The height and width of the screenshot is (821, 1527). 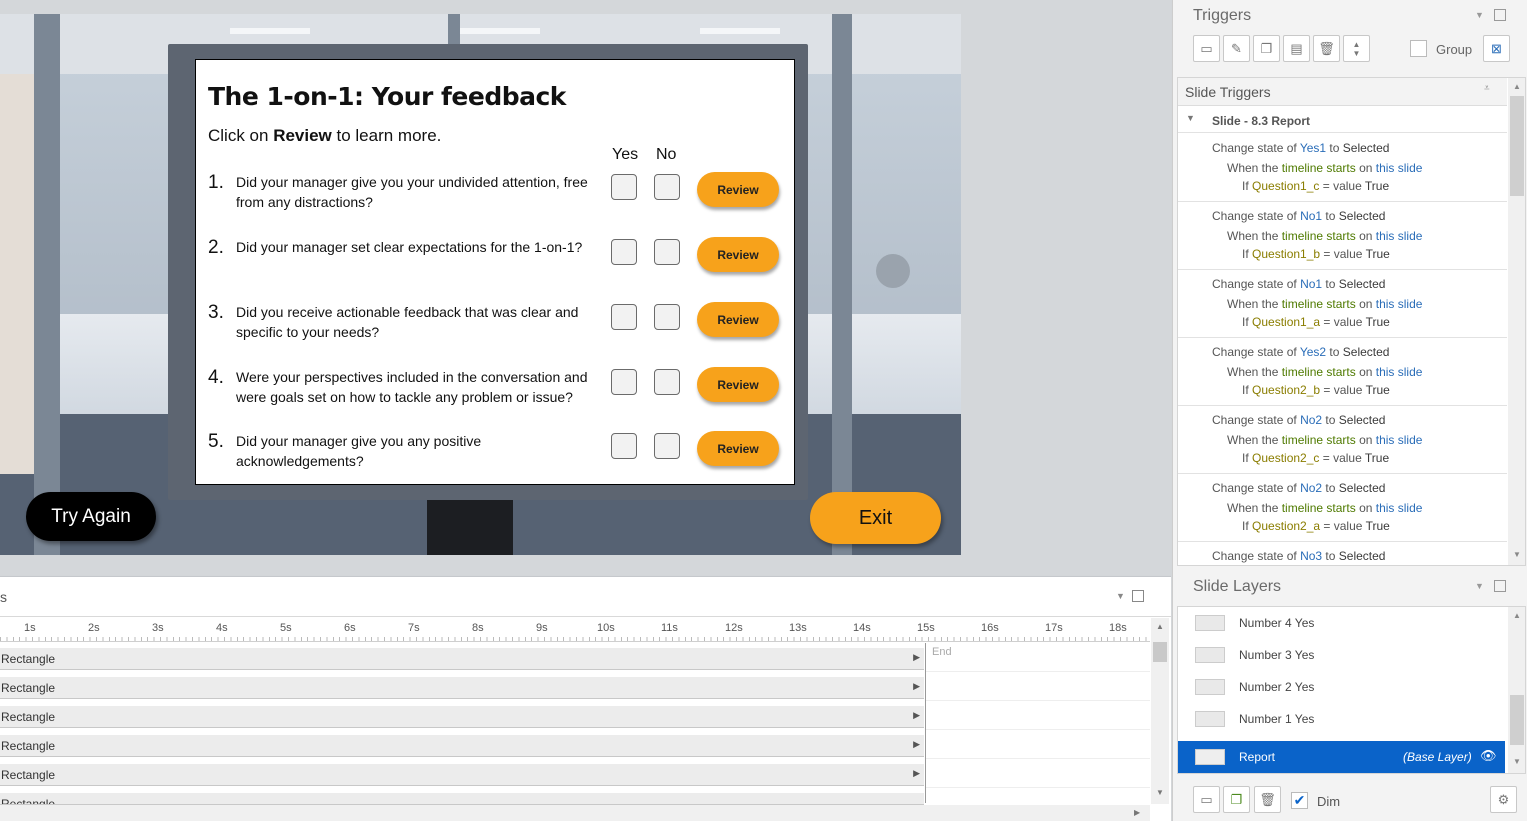 What do you see at coordinates (1286, 322) in the screenshot?
I see `trigger-variable: Question1_a` at bounding box center [1286, 322].